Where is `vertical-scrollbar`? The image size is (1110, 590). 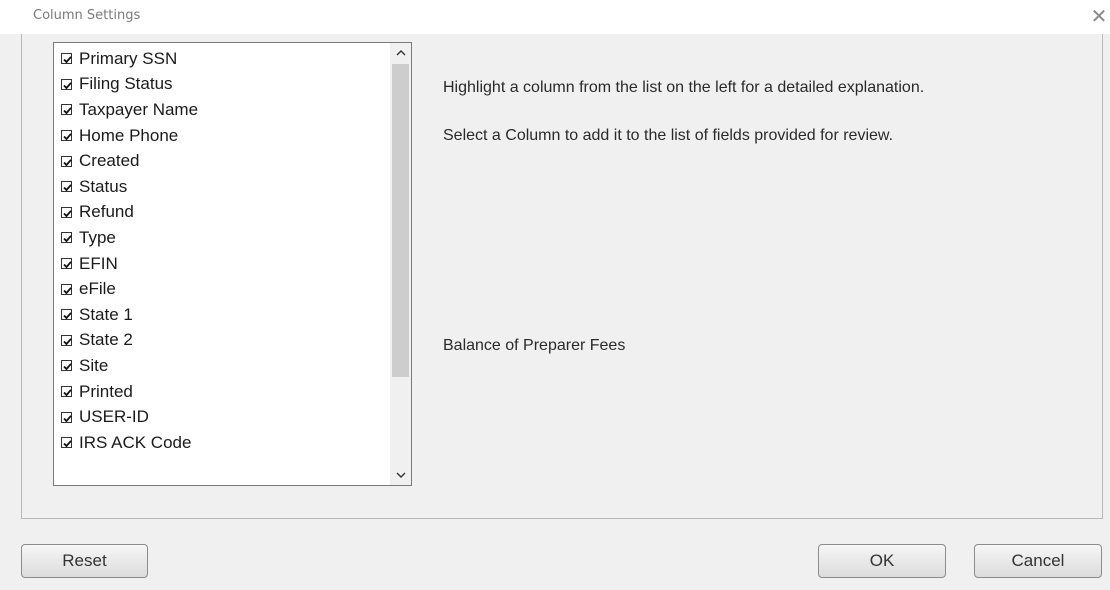
vertical-scrollbar is located at coordinates (400, 264).